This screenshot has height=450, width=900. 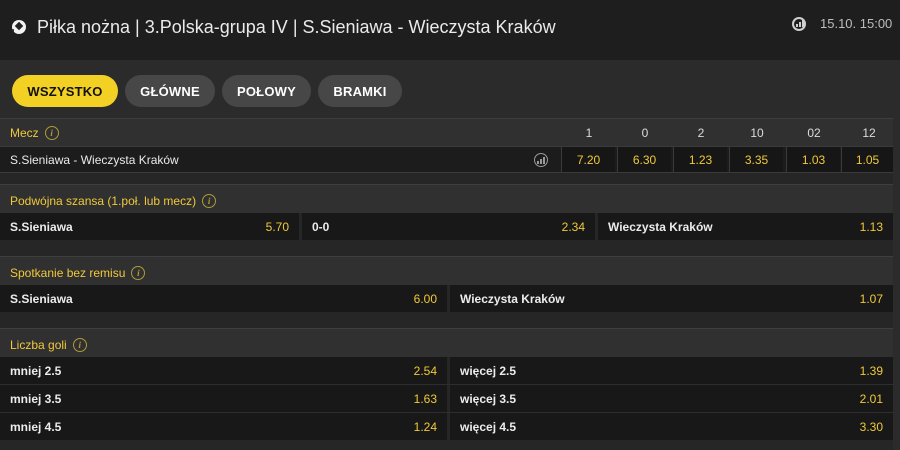 What do you see at coordinates (814, 133) in the screenshot?
I see `column-header-02: 02` at bounding box center [814, 133].